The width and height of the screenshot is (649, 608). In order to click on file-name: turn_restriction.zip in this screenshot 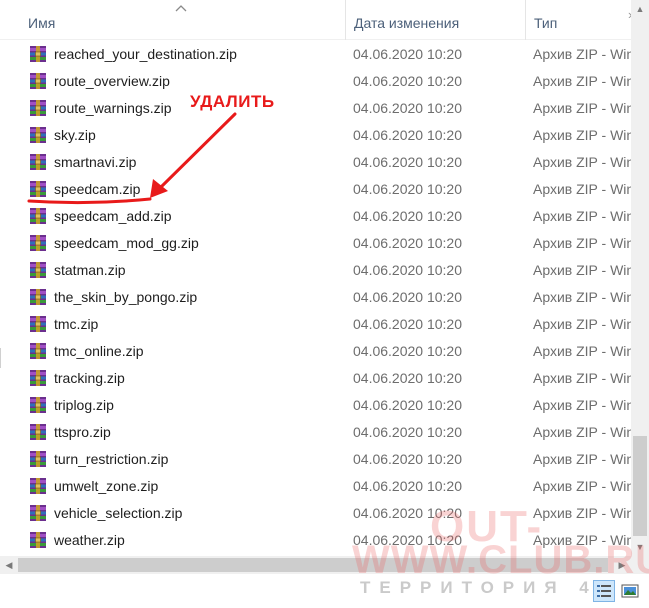, I will do `click(111, 459)`.